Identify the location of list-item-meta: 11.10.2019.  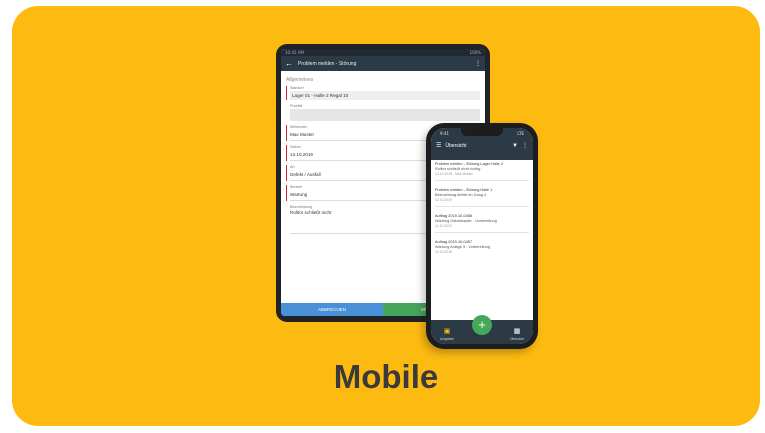
(443, 226).